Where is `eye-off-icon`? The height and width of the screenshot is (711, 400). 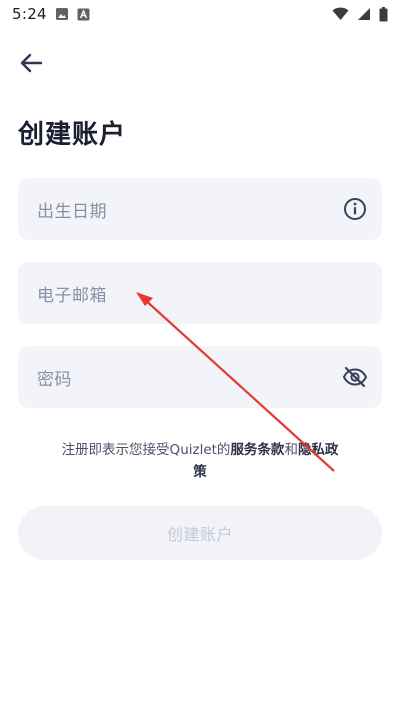
eye-off-icon is located at coordinates (355, 377).